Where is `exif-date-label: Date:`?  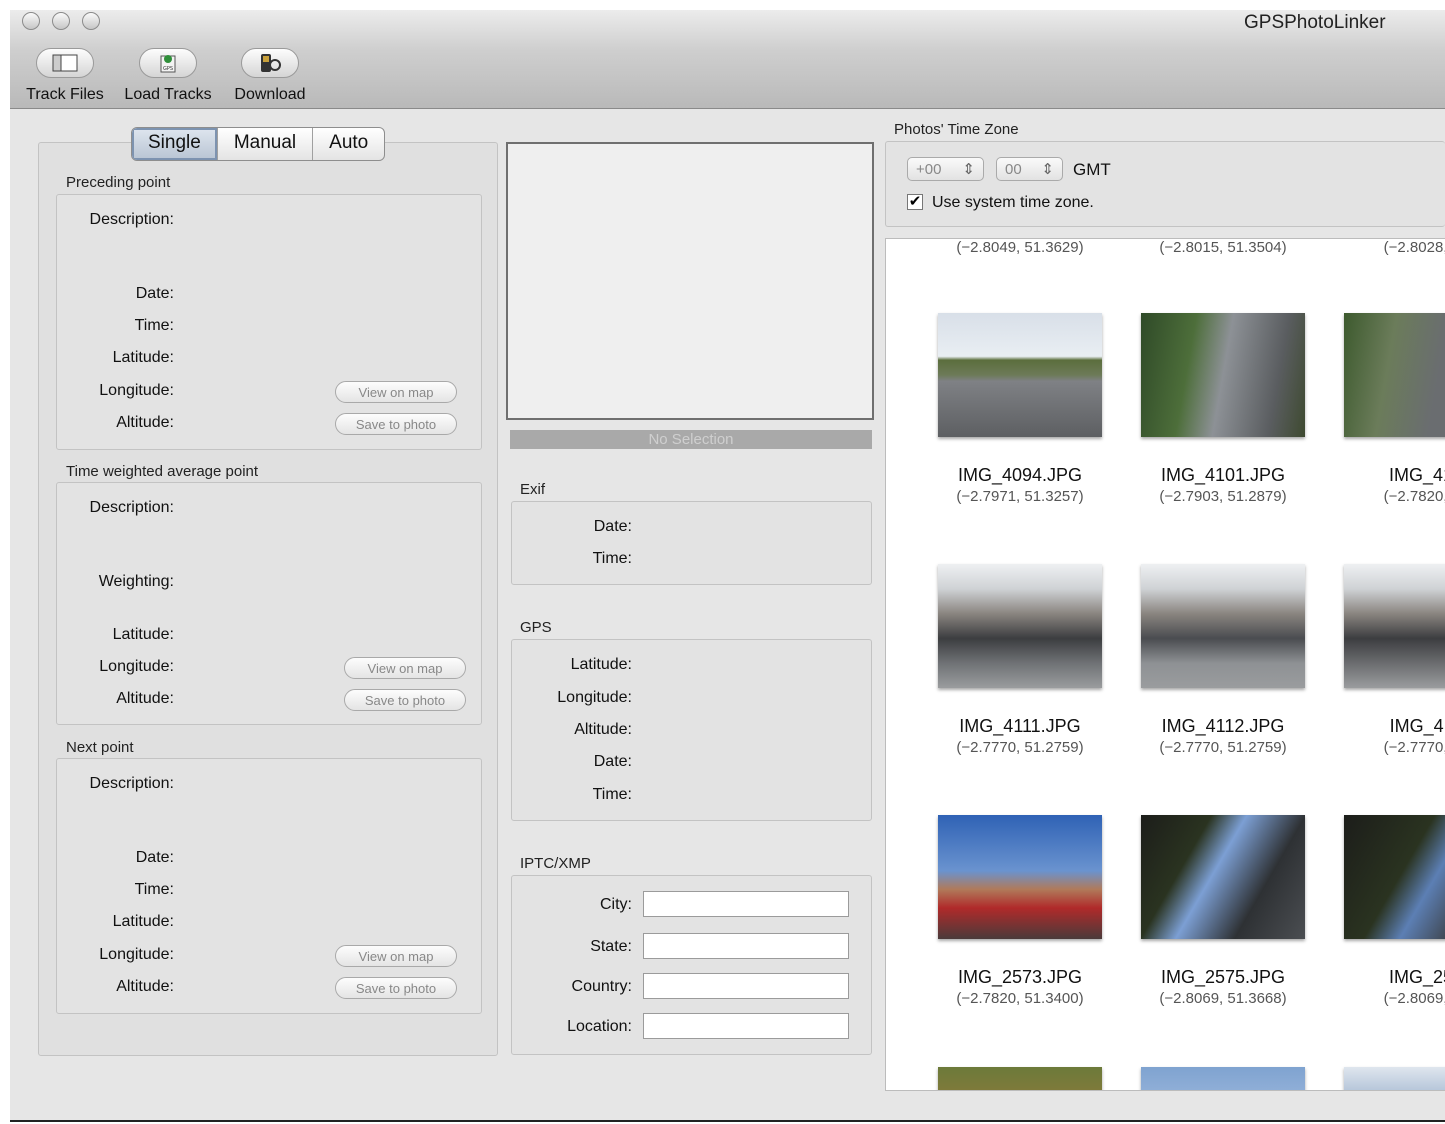 exif-date-label: Date: is located at coordinates (612, 526).